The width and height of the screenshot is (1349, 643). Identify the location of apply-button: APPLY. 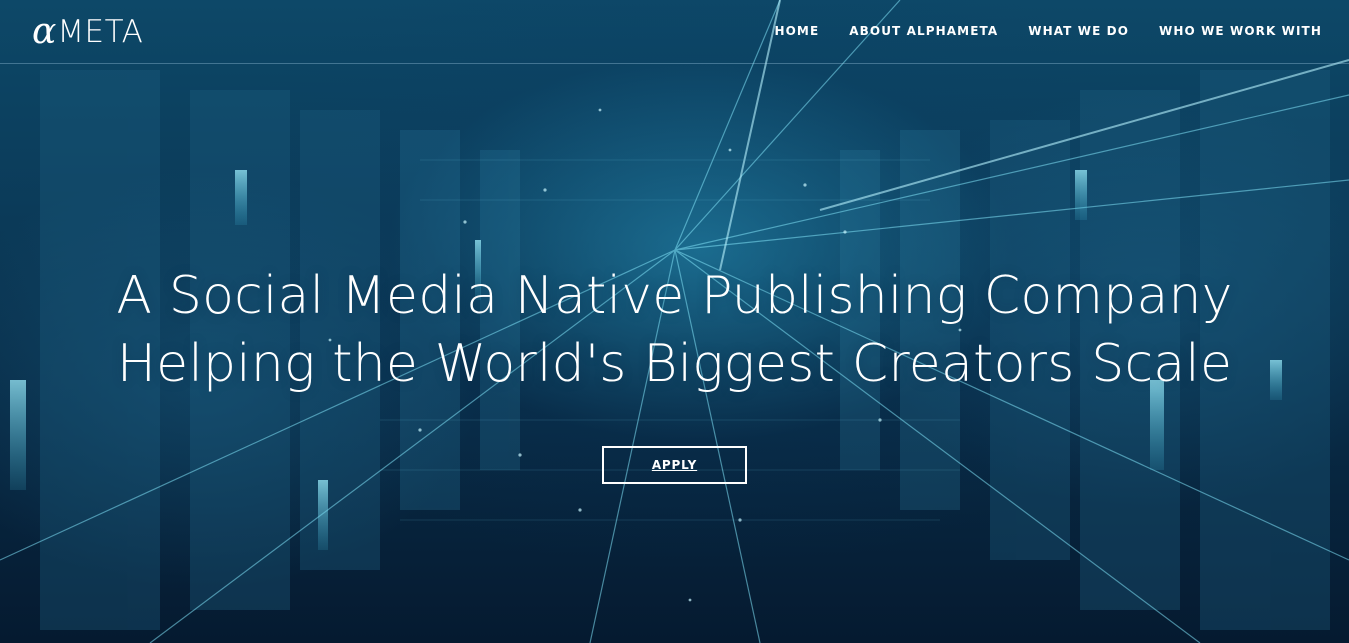
(674, 465).